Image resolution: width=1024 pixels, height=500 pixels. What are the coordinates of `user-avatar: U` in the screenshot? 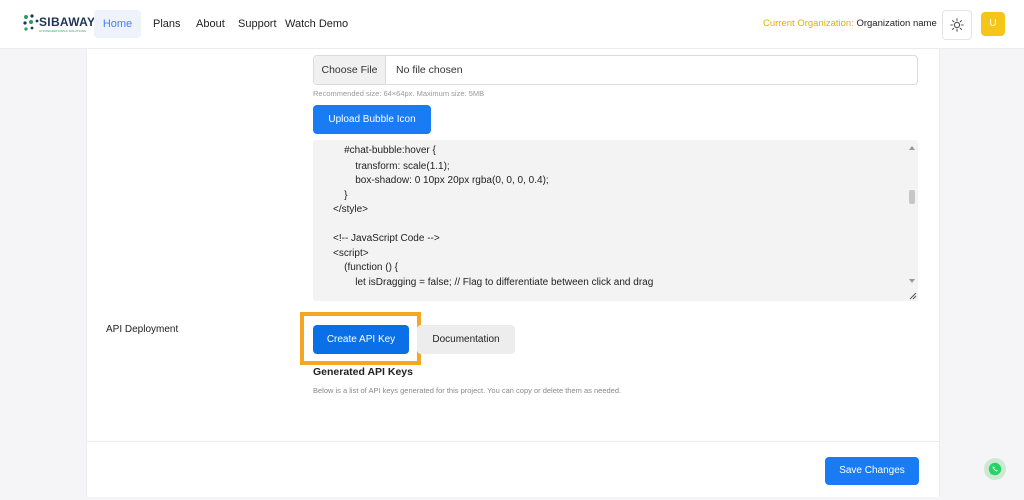 It's located at (993, 24).